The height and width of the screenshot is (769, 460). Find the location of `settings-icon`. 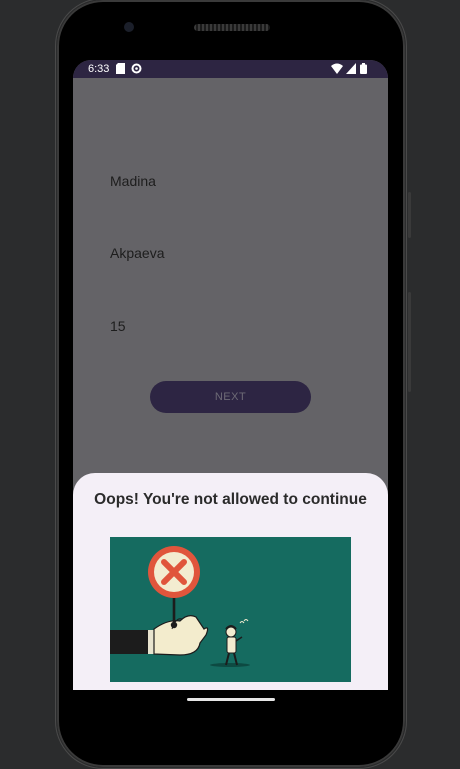

settings-icon is located at coordinates (136, 70).